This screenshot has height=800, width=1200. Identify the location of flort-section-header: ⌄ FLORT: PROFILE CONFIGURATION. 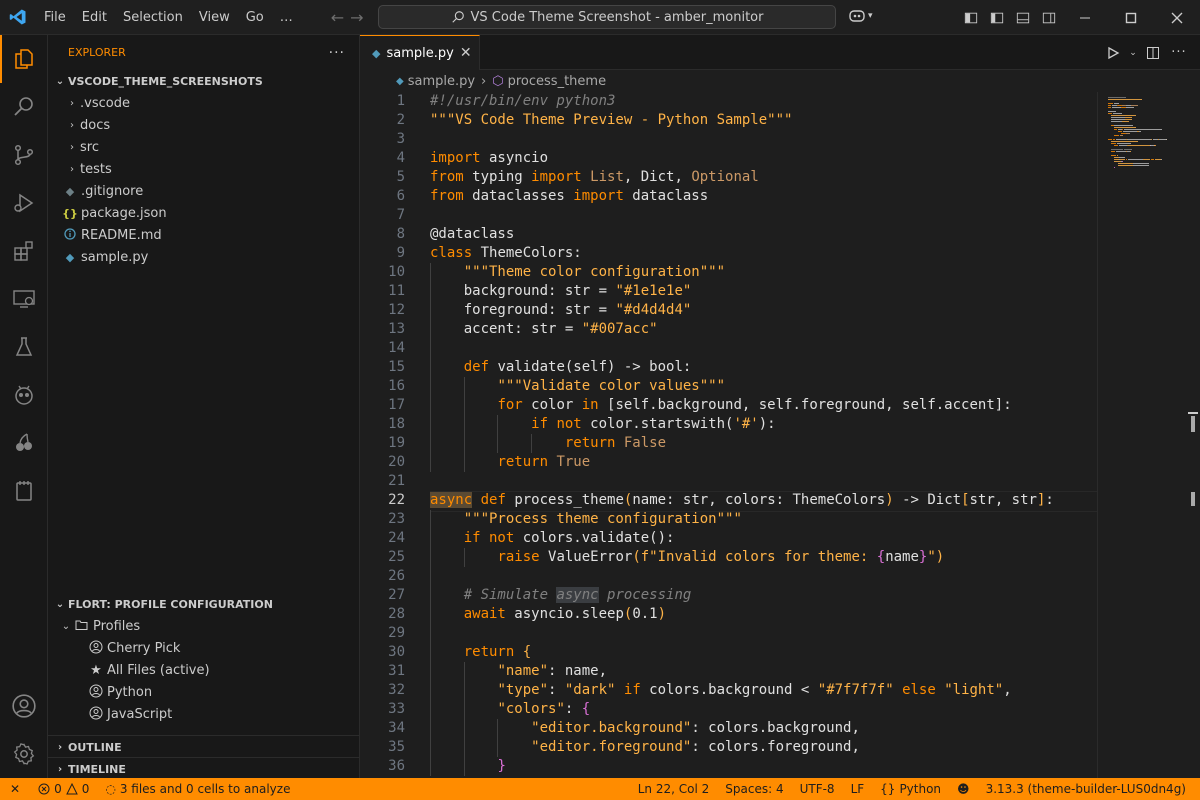
(203, 604).